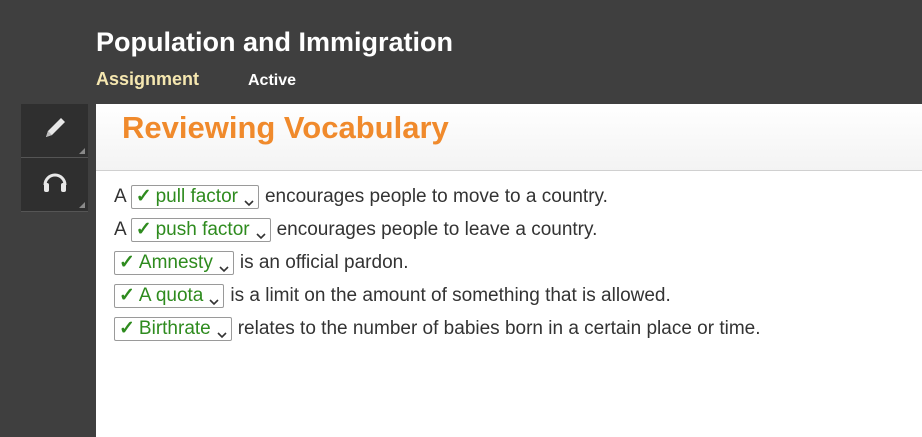 Image resolution: width=922 pixels, height=437 pixels. I want to click on sentence-suffix: is an official pardon., so click(324, 262).